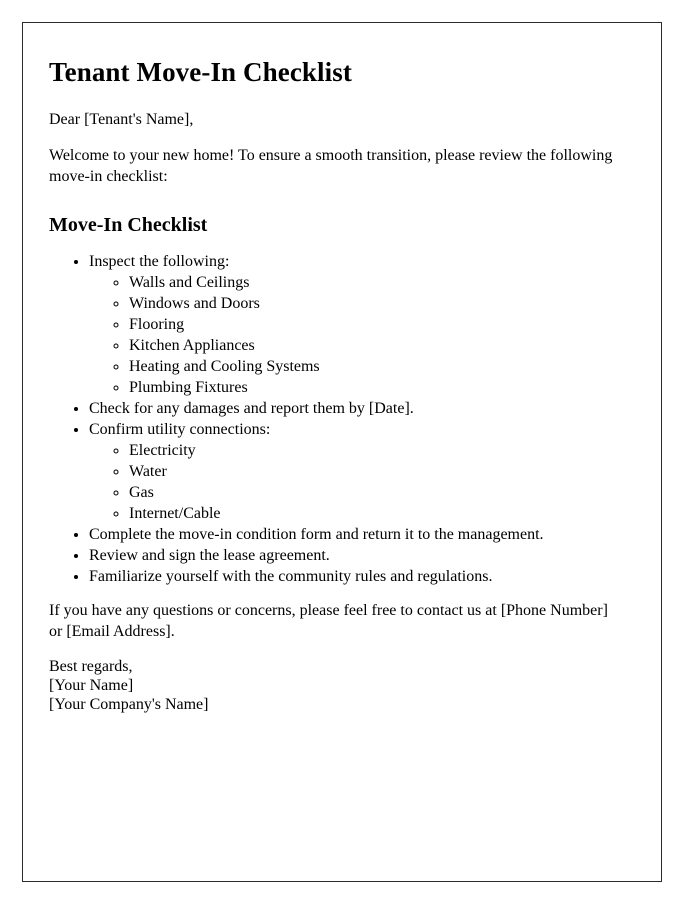  Describe the element at coordinates (175, 514) in the screenshot. I see `checklist-subitem-label: Internet/Cable` at that location.